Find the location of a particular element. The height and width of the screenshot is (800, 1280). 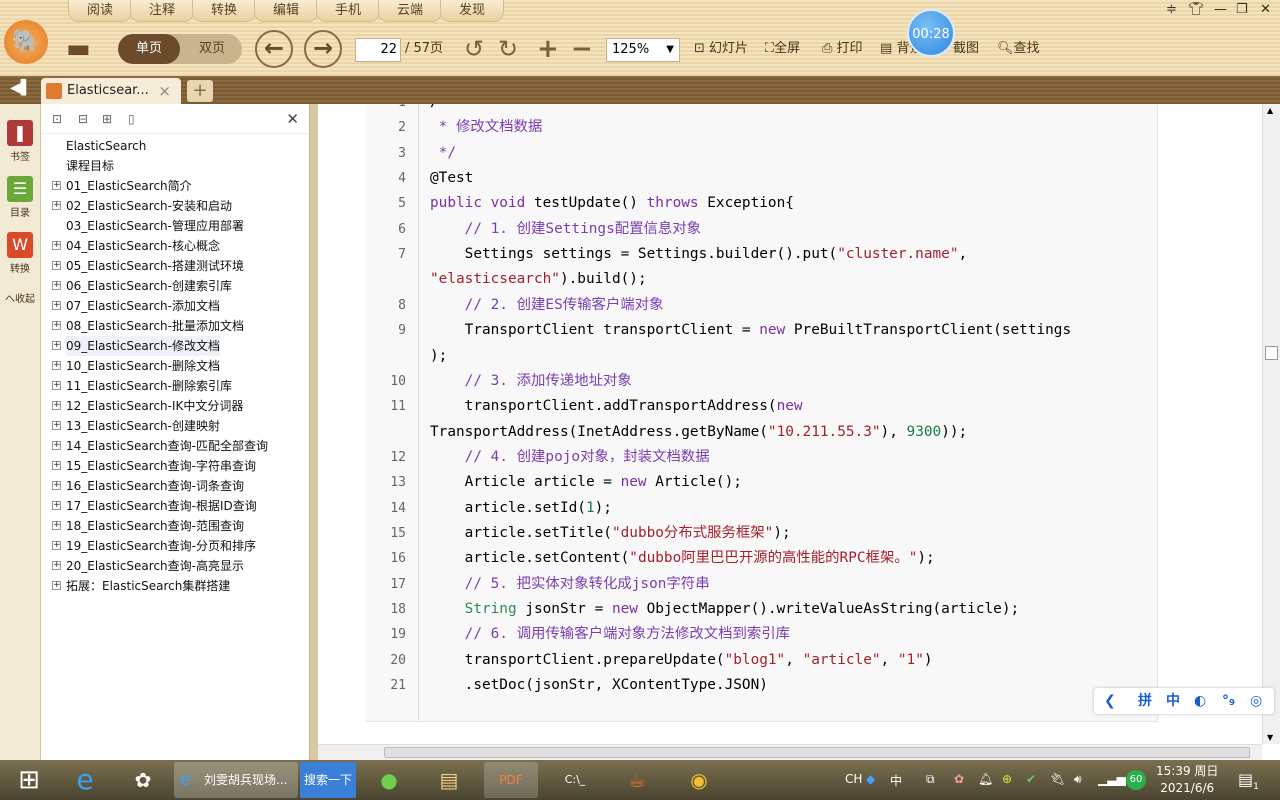

menu-tab: 转换 is located at coordinates (224, 11).